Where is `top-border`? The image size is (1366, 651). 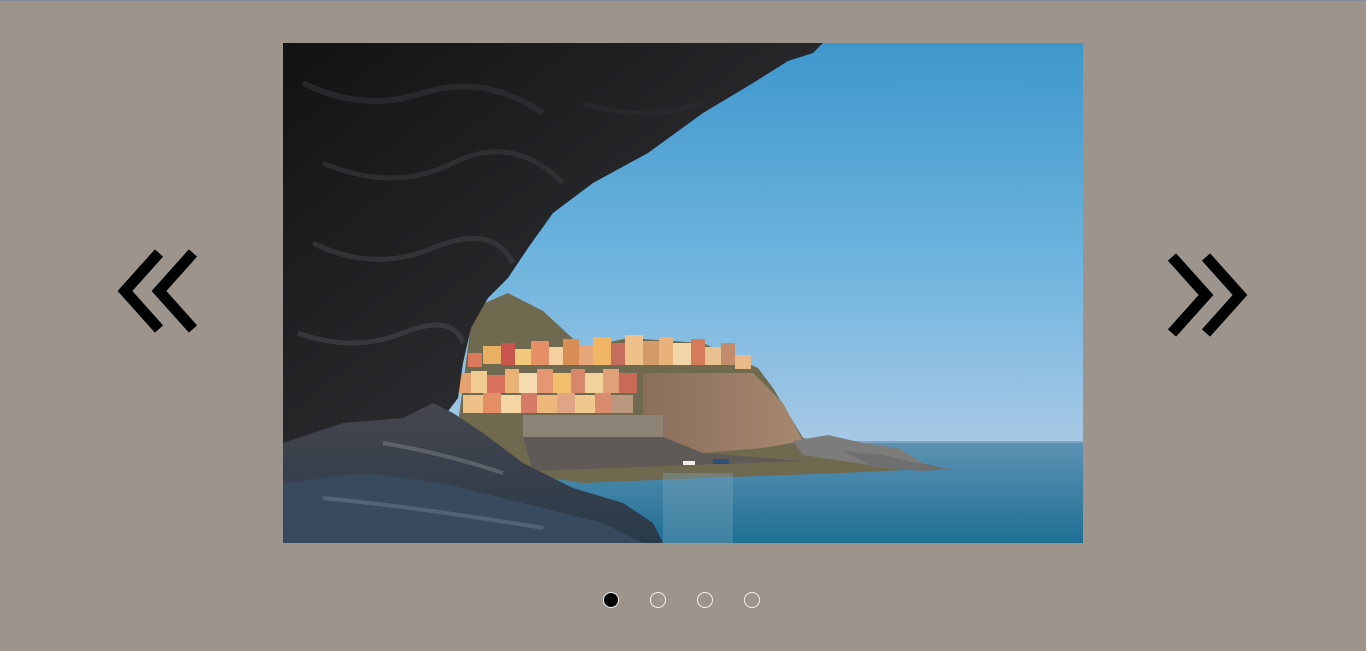 top-border is located at coordinates (683, 0).